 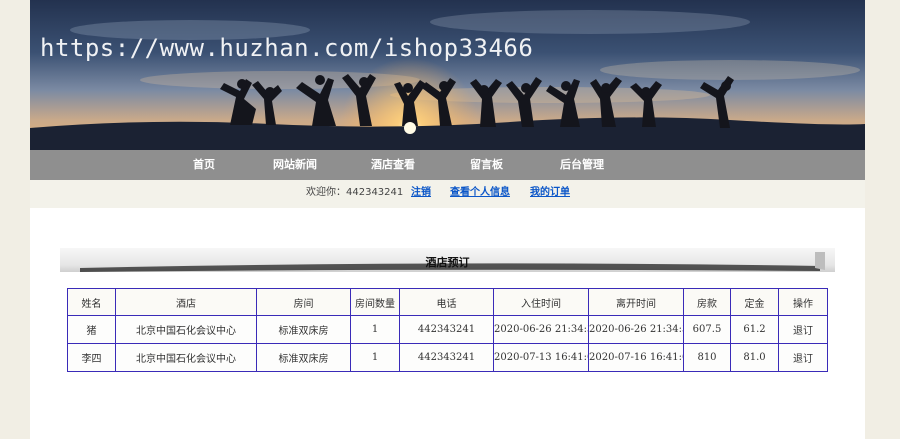 I want to click on section-title: 酒店预订, so click(x=447, y=262).